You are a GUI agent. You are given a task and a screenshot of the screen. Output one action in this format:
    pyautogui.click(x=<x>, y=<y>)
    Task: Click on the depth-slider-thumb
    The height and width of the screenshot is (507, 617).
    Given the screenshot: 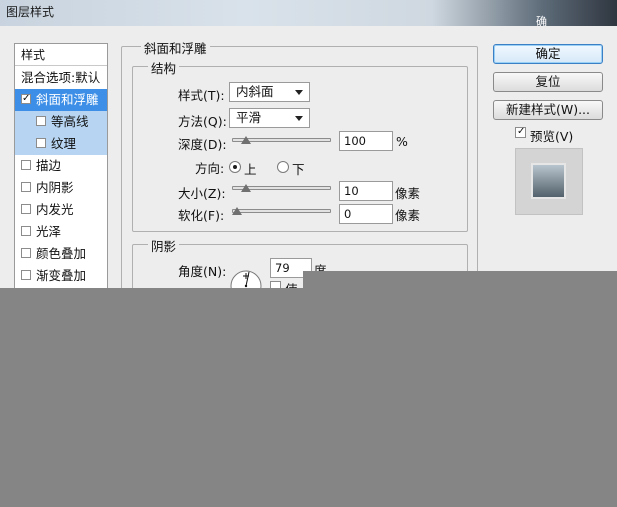 What is the action you would take?
    pyautogui.click(x=245, y=140)
    